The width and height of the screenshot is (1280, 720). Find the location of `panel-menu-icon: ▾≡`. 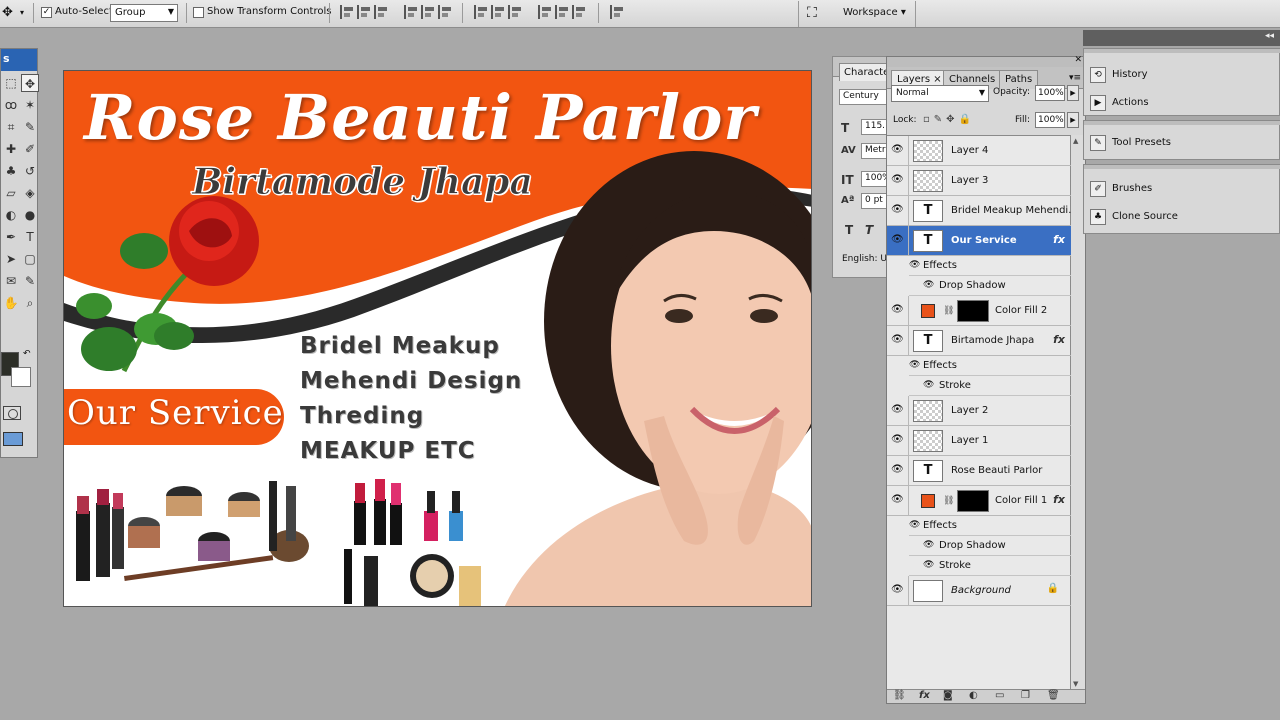

panel-menu-icon: ▾≡ is located at coordinates (1075, 78).